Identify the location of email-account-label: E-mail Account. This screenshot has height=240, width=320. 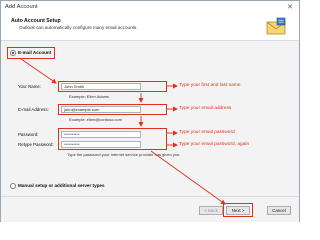
(34, 52).